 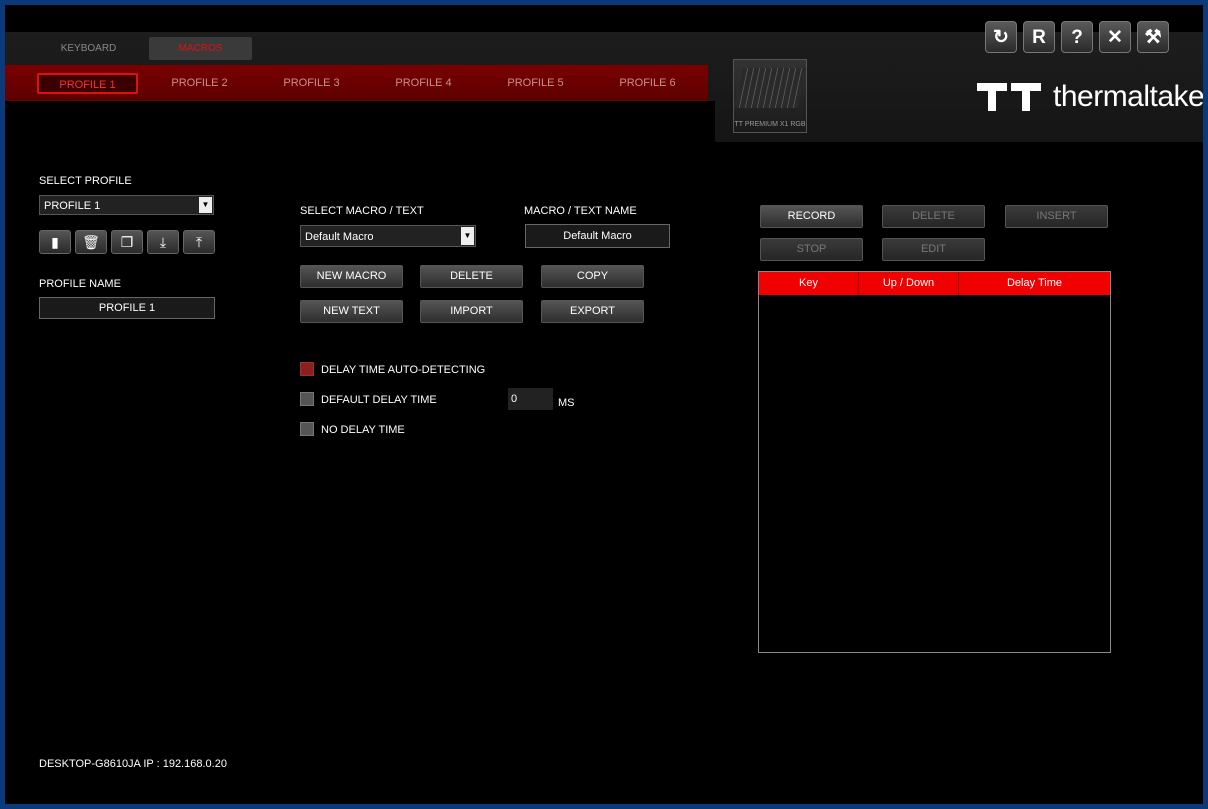 I want to click on new-macro-button: NEW MACRO, so click(x=351, y=276).